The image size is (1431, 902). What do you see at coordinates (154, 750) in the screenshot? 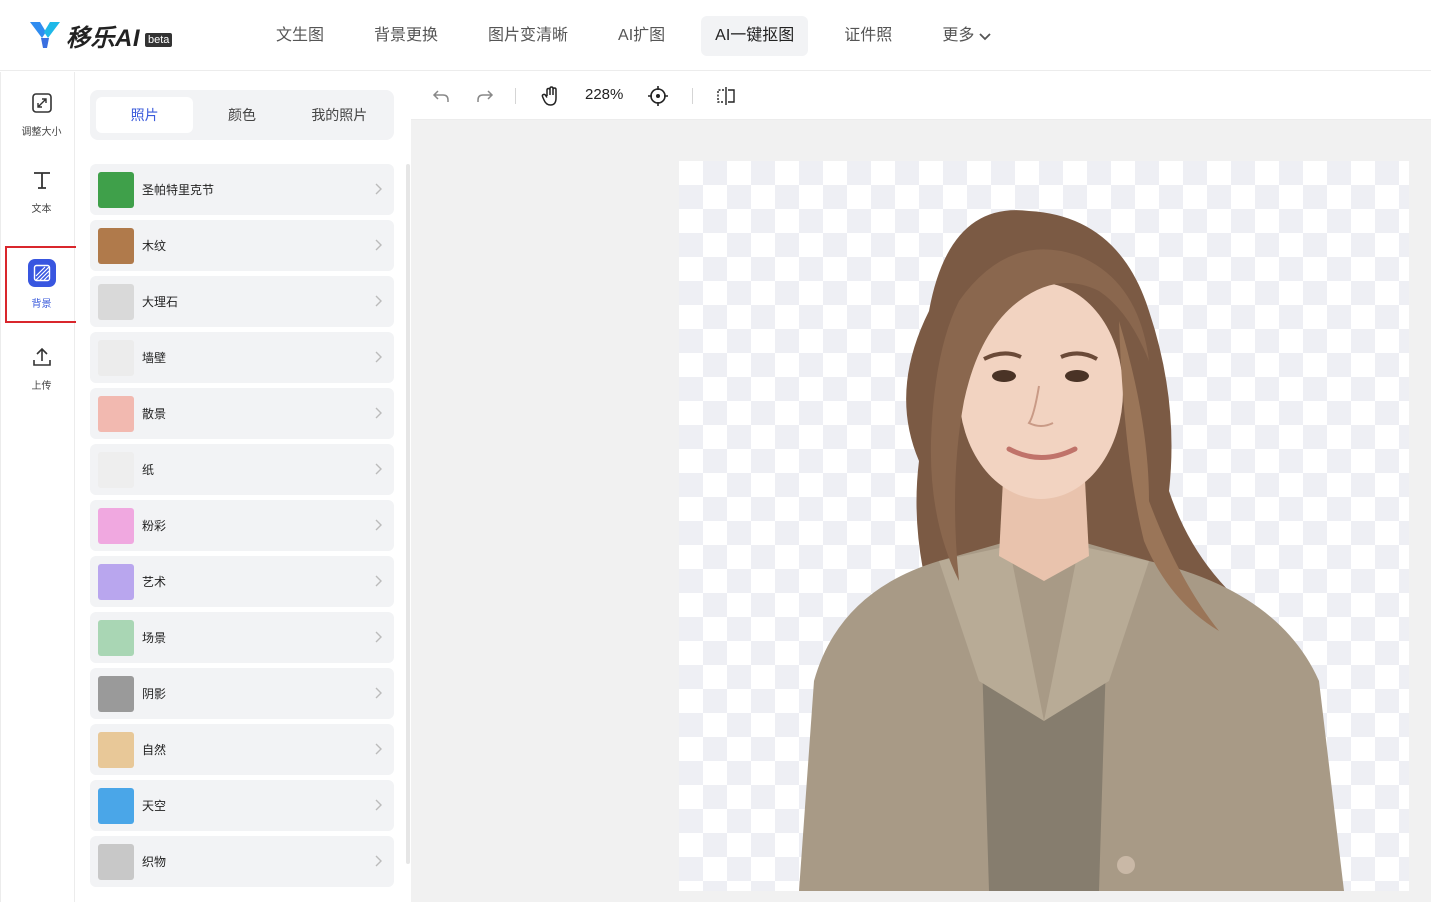
I see `category-label: 自然` at bounding box center [154, 750].